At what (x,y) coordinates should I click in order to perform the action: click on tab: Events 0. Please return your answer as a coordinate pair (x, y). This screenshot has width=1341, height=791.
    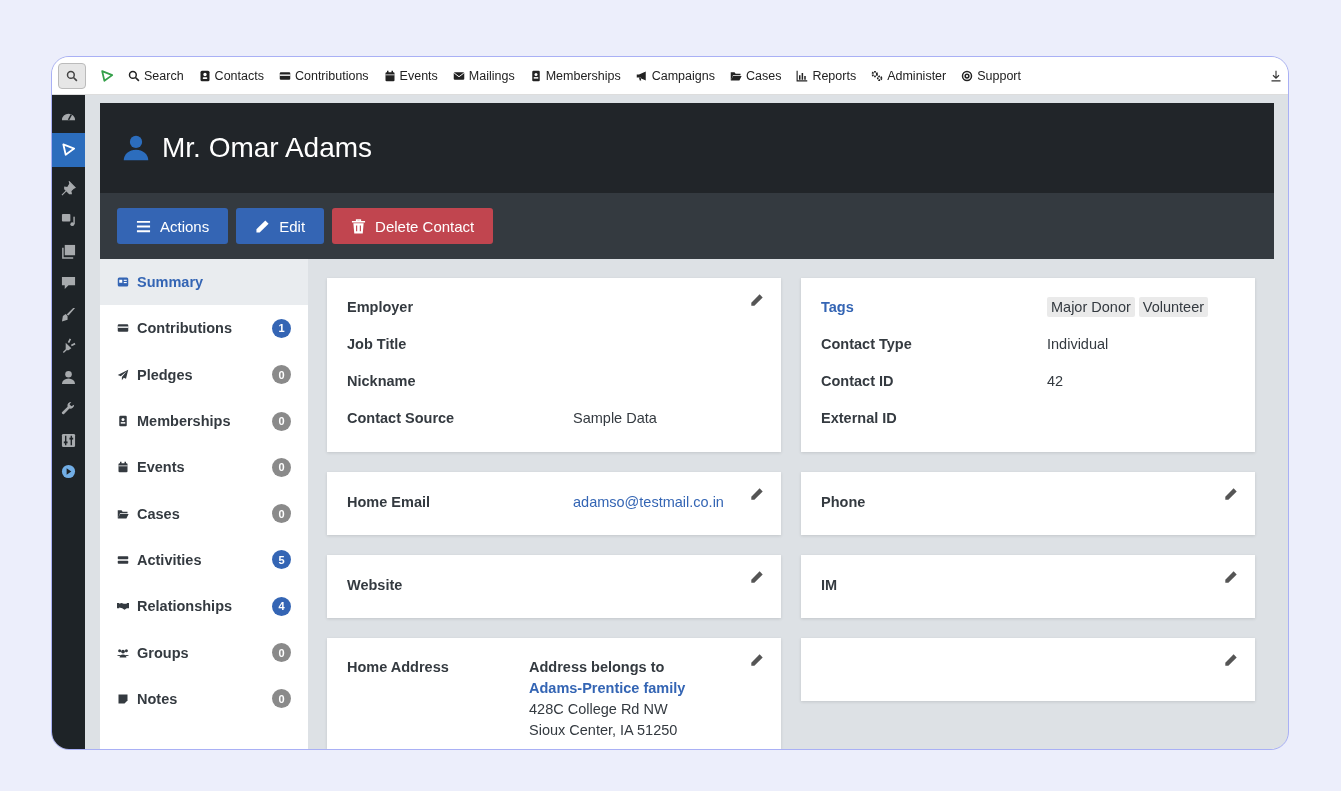
    Looking at the image, I should click on (204, 467).